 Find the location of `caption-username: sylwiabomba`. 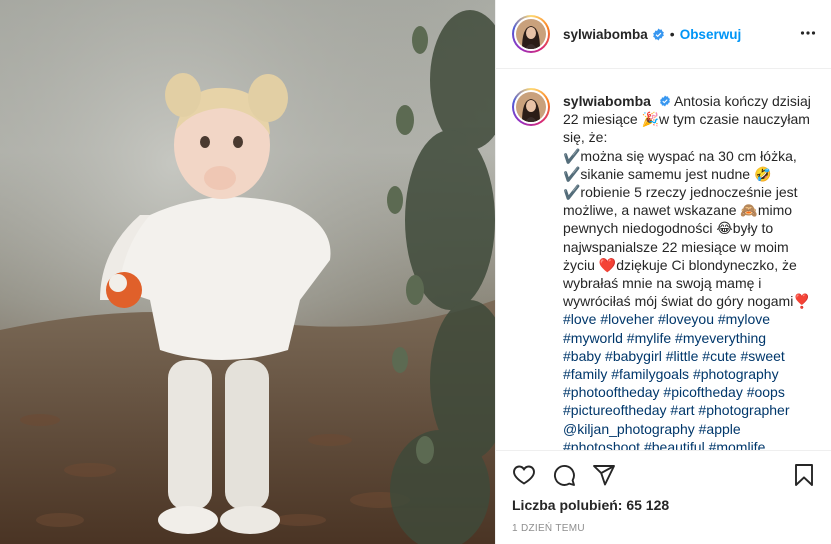

caption-username: sylwiabomba is located at coordinates (607, 101).